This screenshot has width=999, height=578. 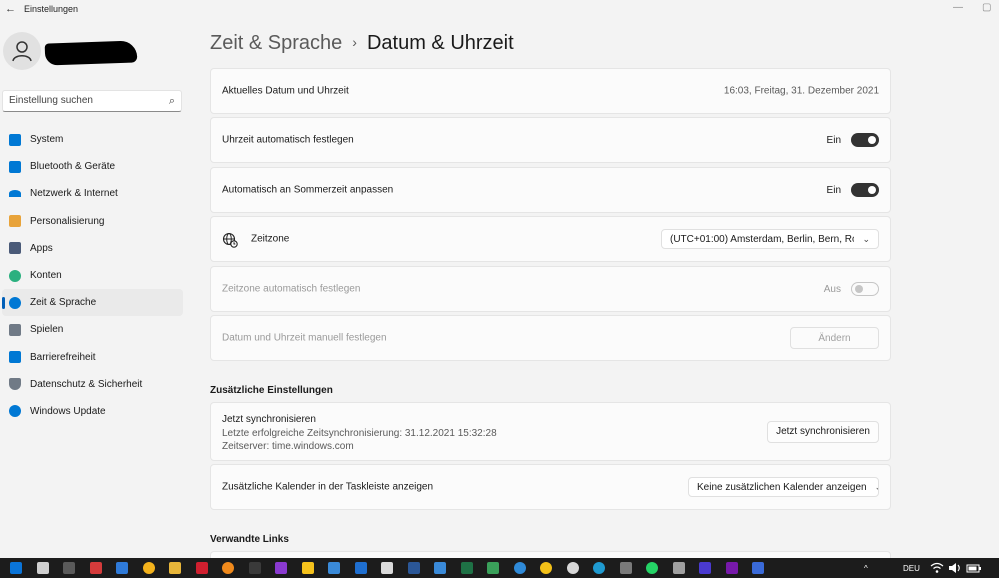 I want to click on app-word-icon, so click(x=413, y=568).